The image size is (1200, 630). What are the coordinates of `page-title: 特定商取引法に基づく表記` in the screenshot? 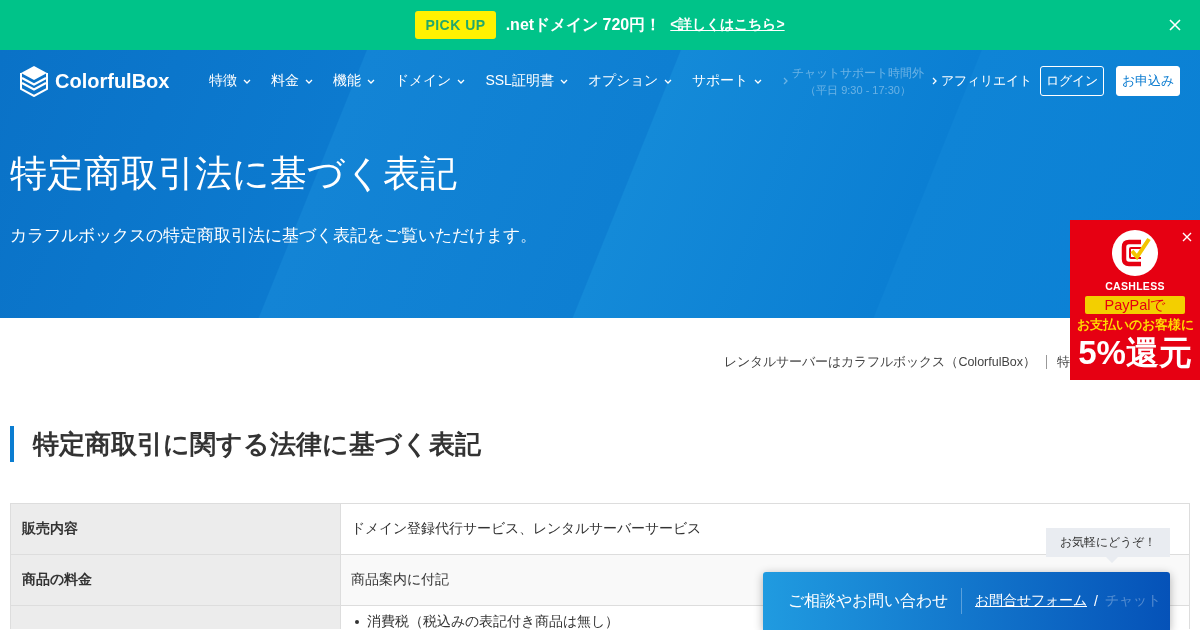 It's located at (233, 174).